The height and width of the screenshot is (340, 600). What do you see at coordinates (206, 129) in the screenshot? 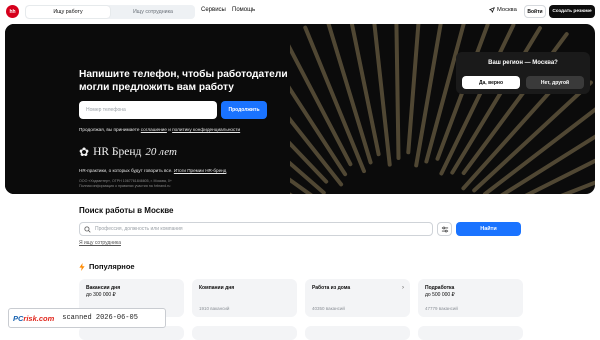
I see `privacy-policy-link: политику конфиденциальности` at bounding box center [206, 129].